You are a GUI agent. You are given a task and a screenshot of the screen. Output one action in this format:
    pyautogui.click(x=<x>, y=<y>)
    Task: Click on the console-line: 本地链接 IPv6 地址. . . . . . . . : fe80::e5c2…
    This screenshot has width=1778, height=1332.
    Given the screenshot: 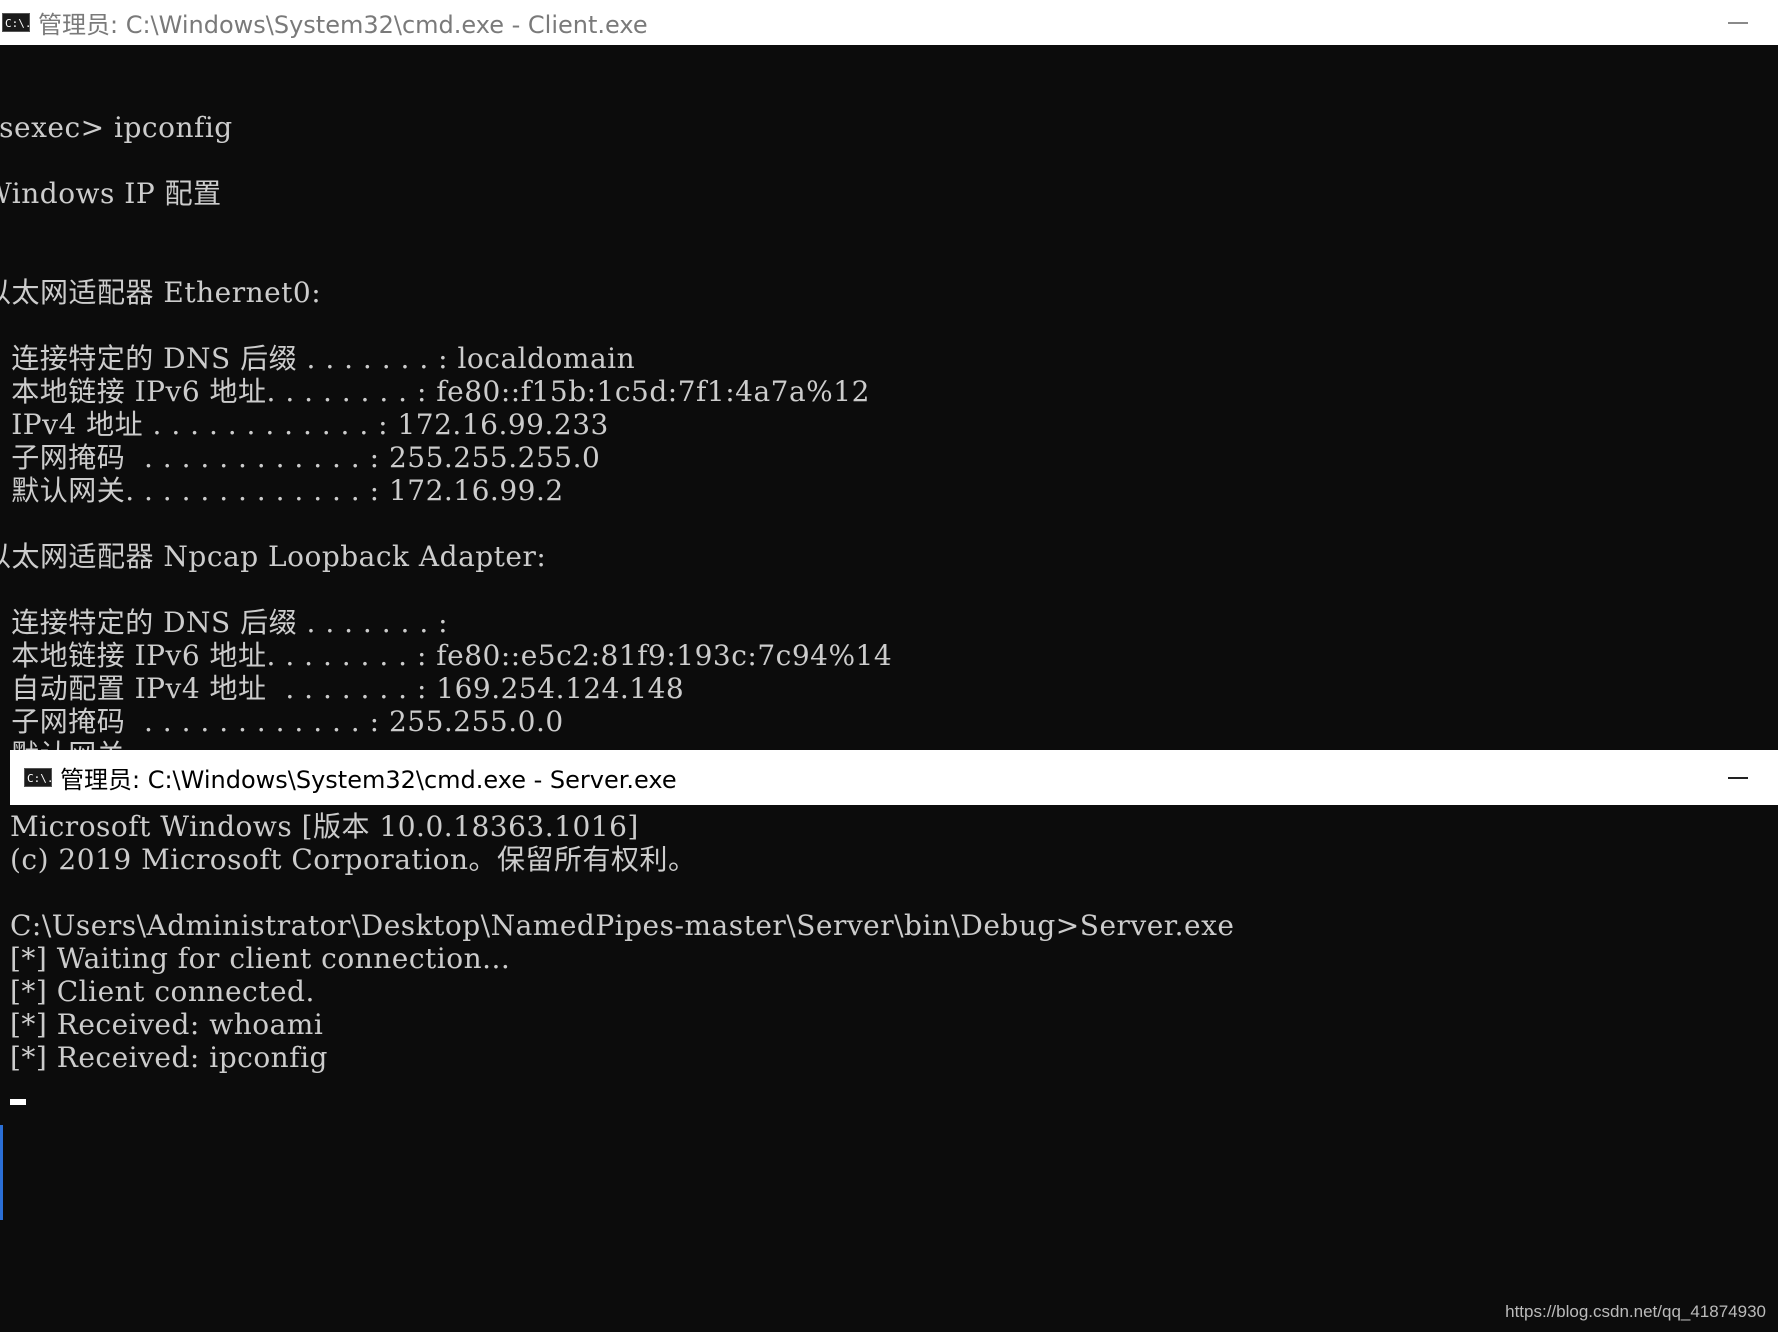 What is the action you would take?
    pyautogui.click(x=446, y=655)
    